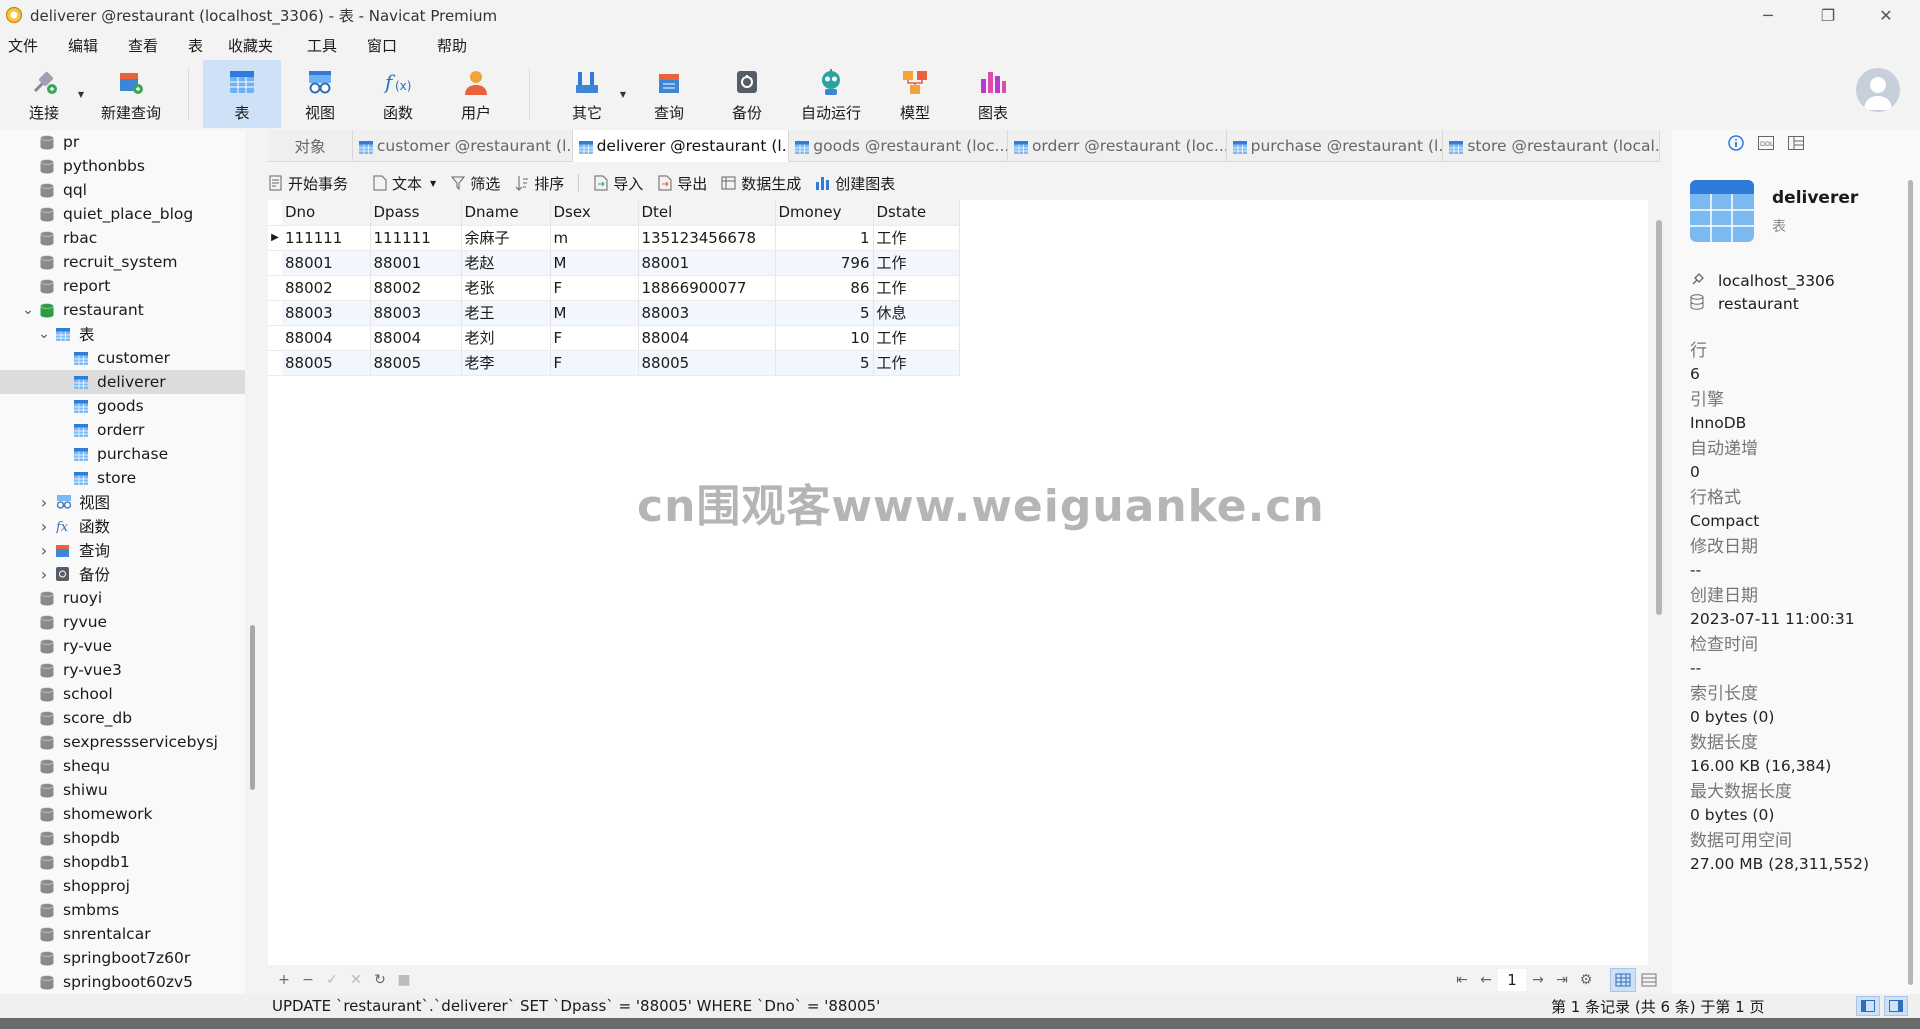 This screenshot has width=1920, height=1029. What do you see at coordinates (506, 313) in the screenshot?
I see `table-cell: 老王` at bounding box center [506, 313].